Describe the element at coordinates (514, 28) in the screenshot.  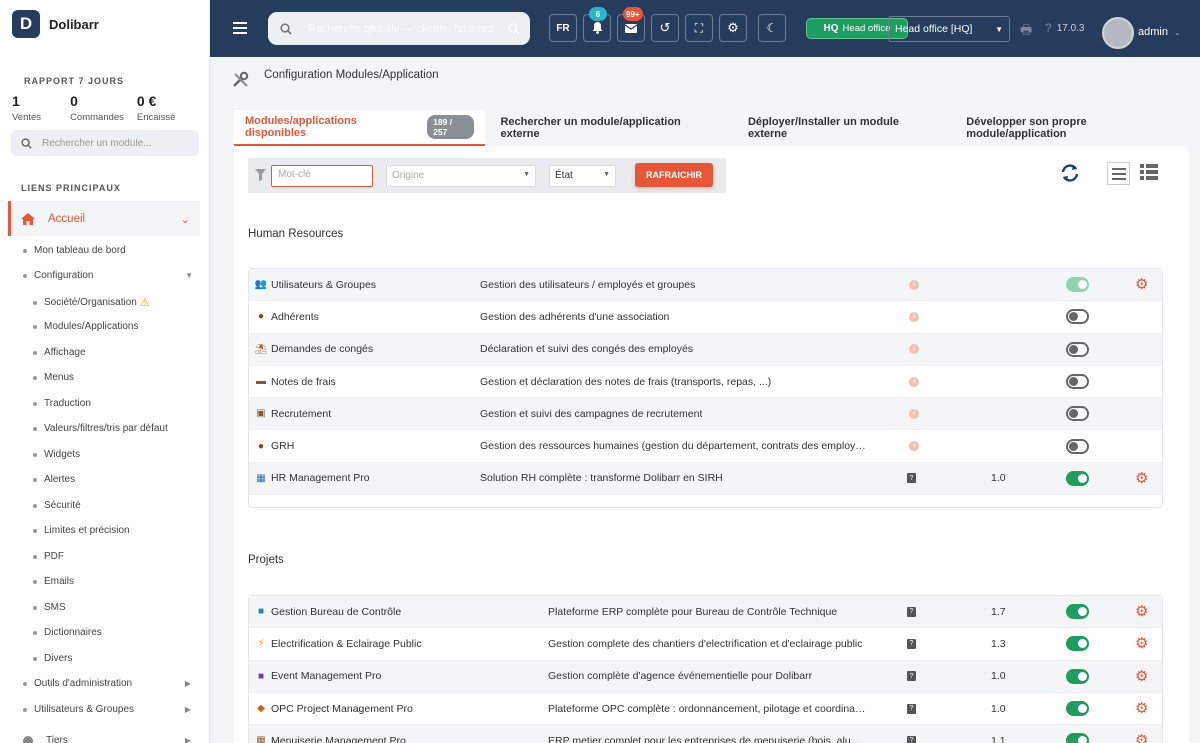
I see `search-submit-icon` at that location.